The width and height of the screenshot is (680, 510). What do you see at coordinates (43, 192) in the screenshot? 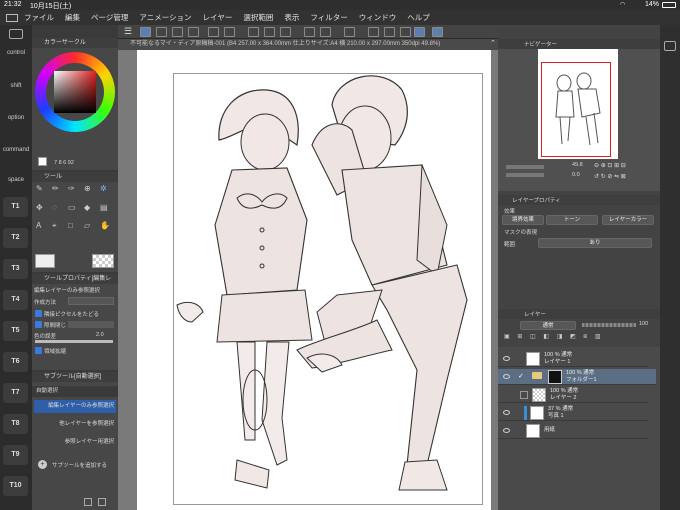
I see `pen-icon: ✎` at bounding box center [43, 192].